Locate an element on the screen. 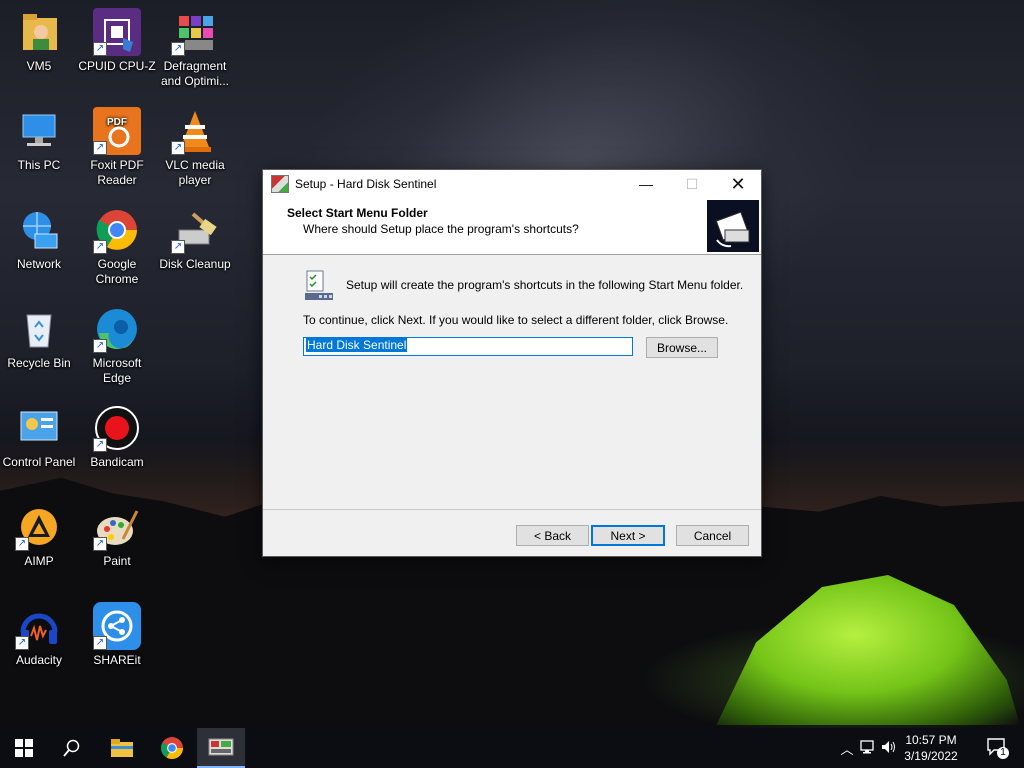 This screenshot has width=1024, height=768. bandicam-icon: ↗ is located at coordinates (117, 428).